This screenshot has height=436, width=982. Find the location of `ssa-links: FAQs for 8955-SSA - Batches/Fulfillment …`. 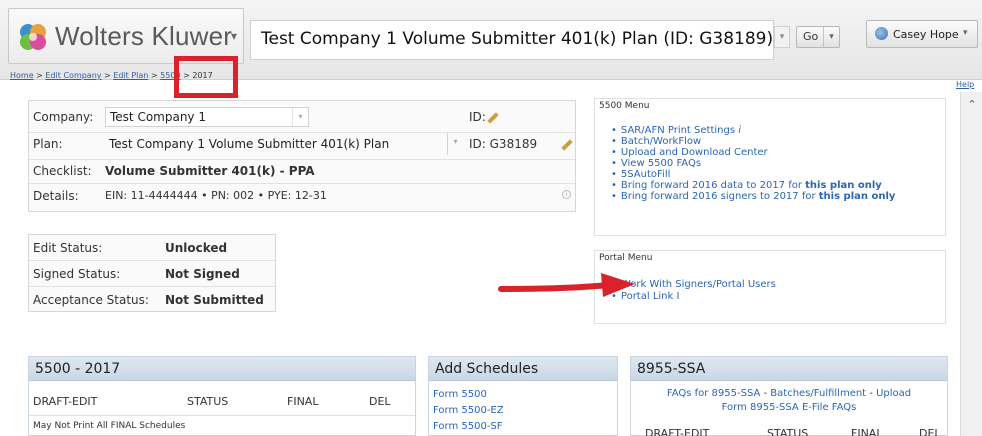

ssa-links: FAQs for 8955-SSA - Batches/Fulfillment … is located at coordinates (789, 400).